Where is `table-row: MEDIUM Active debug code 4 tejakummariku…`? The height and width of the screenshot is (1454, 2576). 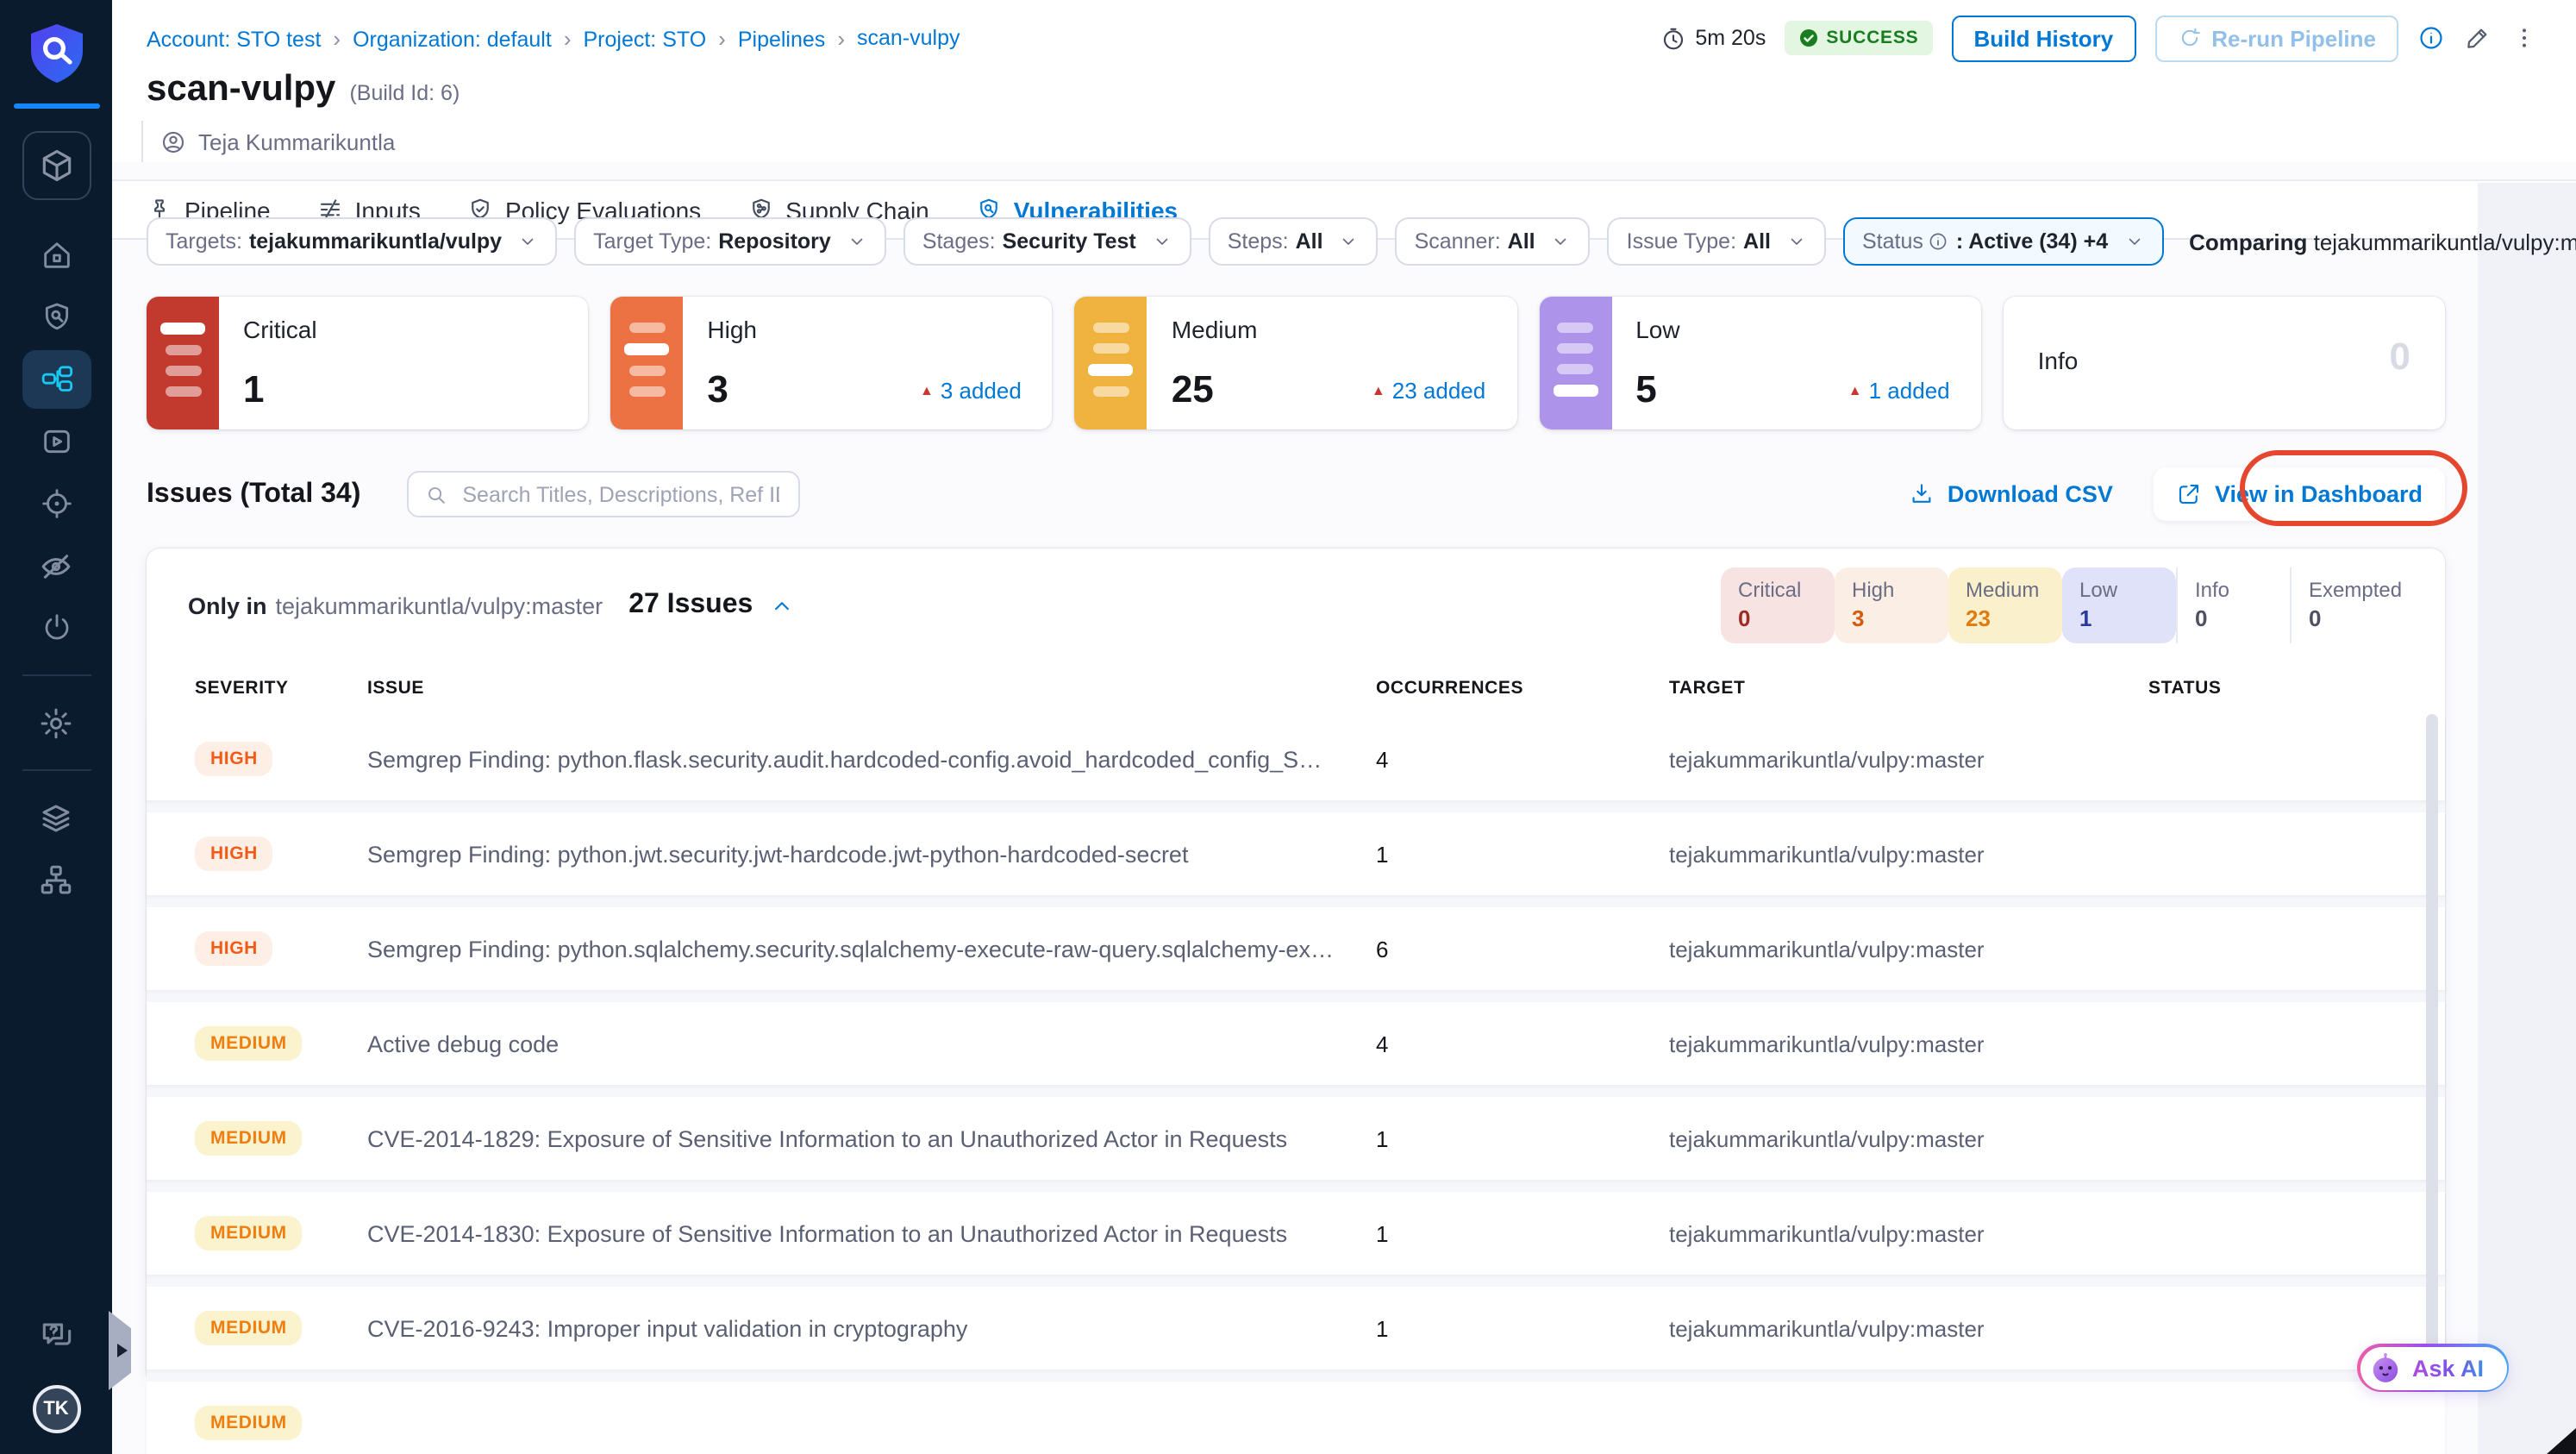
table-row: MEDIUM Active debug code 4 tejakummariku… is located at coordinates (1296, 1043).